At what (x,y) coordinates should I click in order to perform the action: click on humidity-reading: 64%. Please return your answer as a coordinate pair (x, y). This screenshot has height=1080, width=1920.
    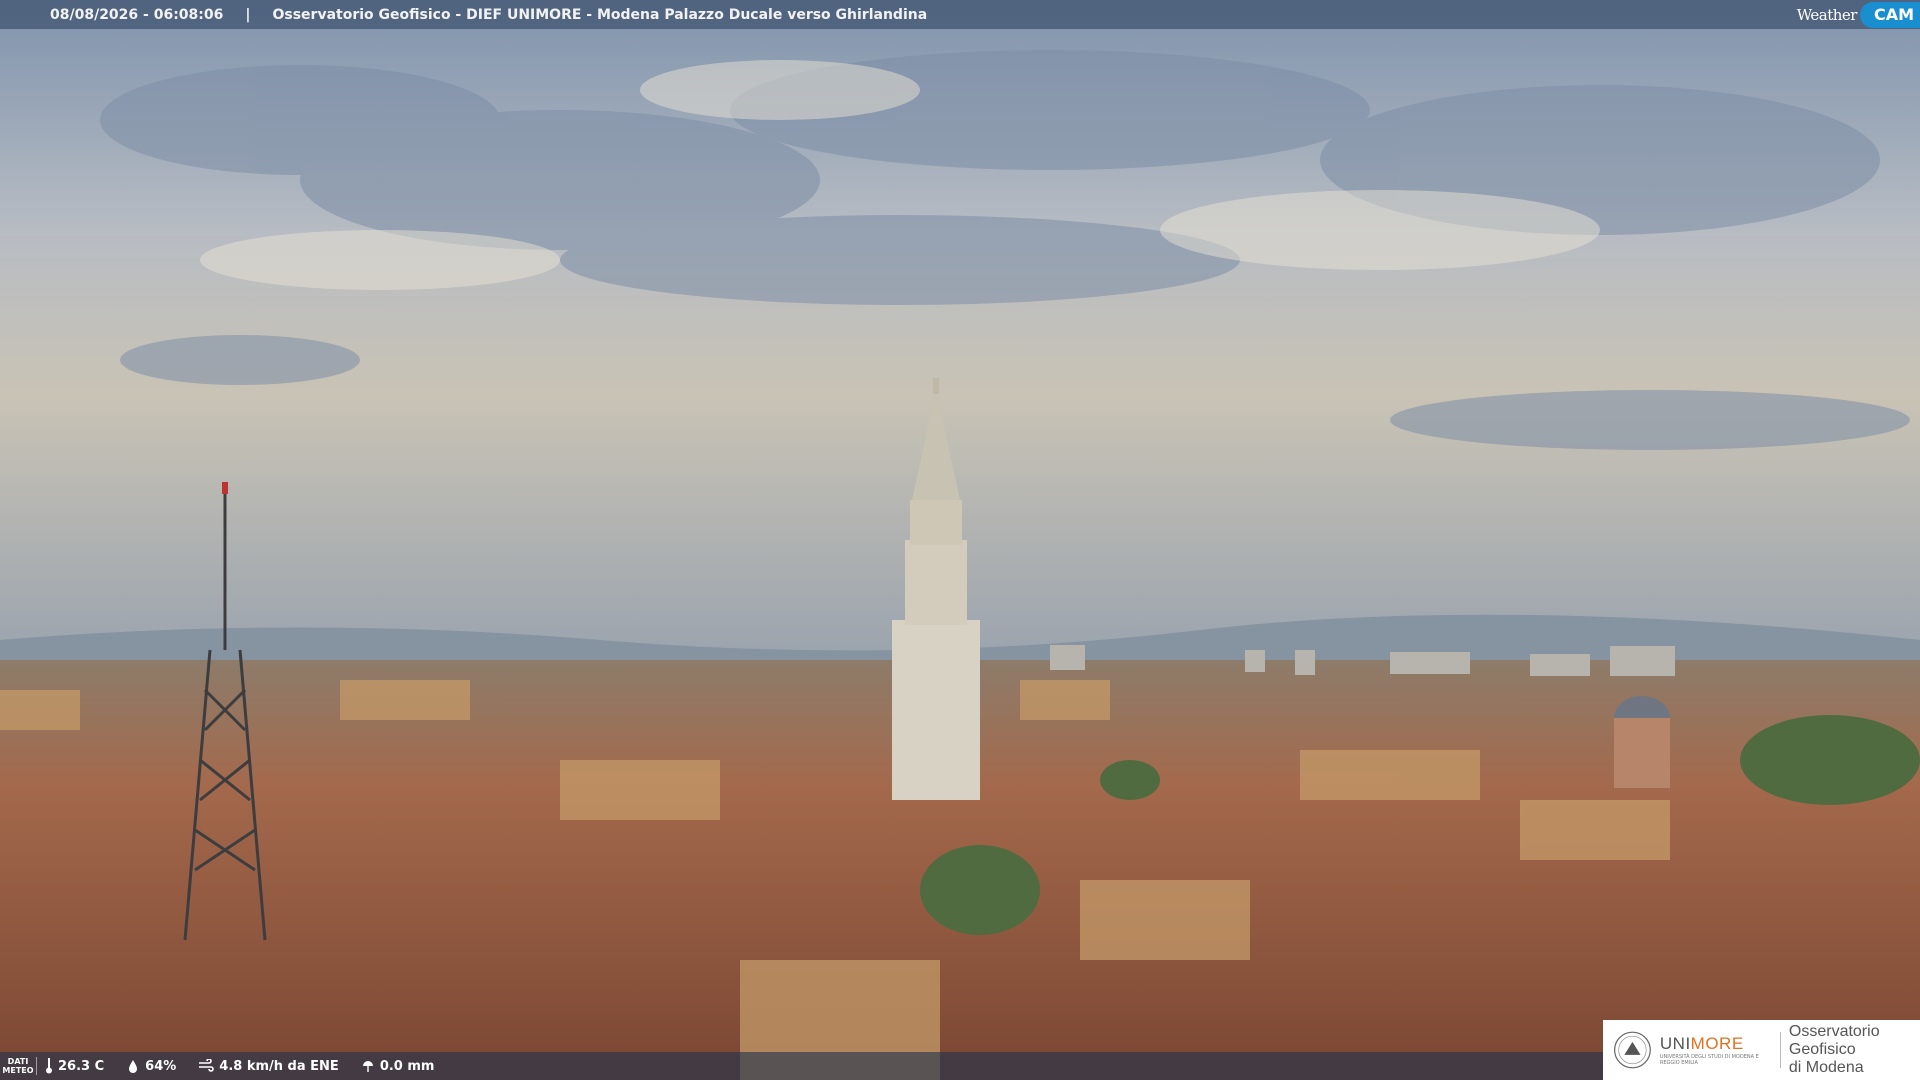
    Looking at the image, I should click on (151, 1066).